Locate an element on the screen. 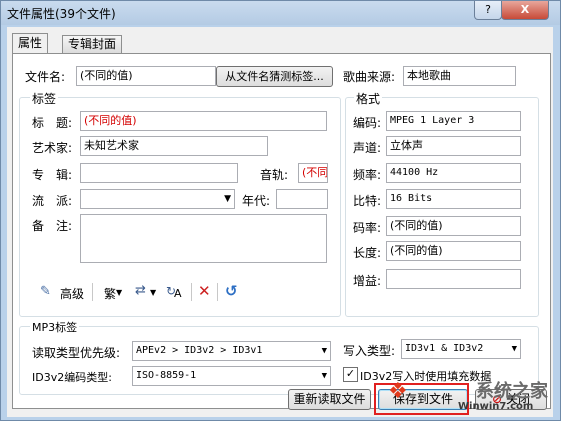 The height and width of the screenshot is (421, 561). watermark: ❖ 系统之家 Winwin7.com is located at coordinates (473, 397).